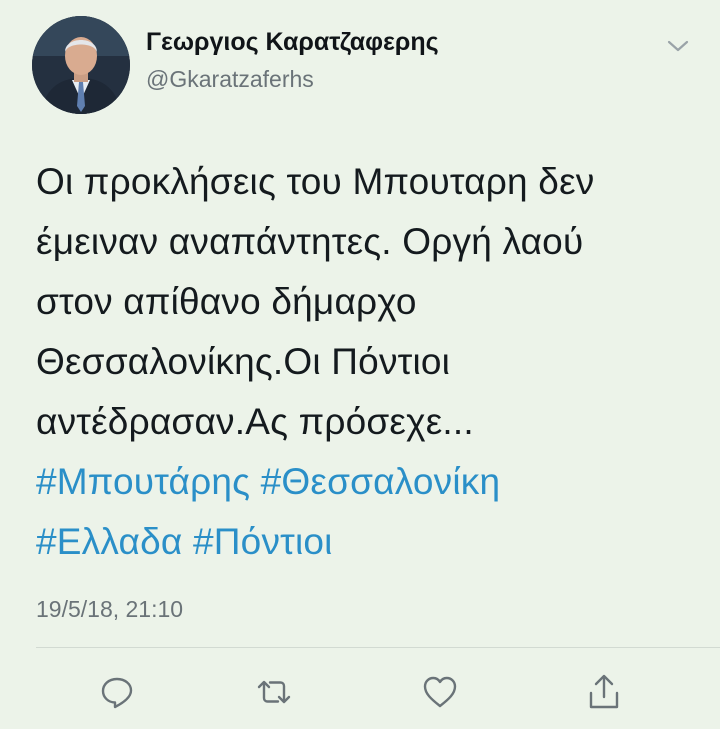 The image size is (720, 729). What do you see at coordinates (292, 42) in the screenshot?
I see `author-name: Γεωργιος Καρατζαφερης` at bounding box center [292, 42].